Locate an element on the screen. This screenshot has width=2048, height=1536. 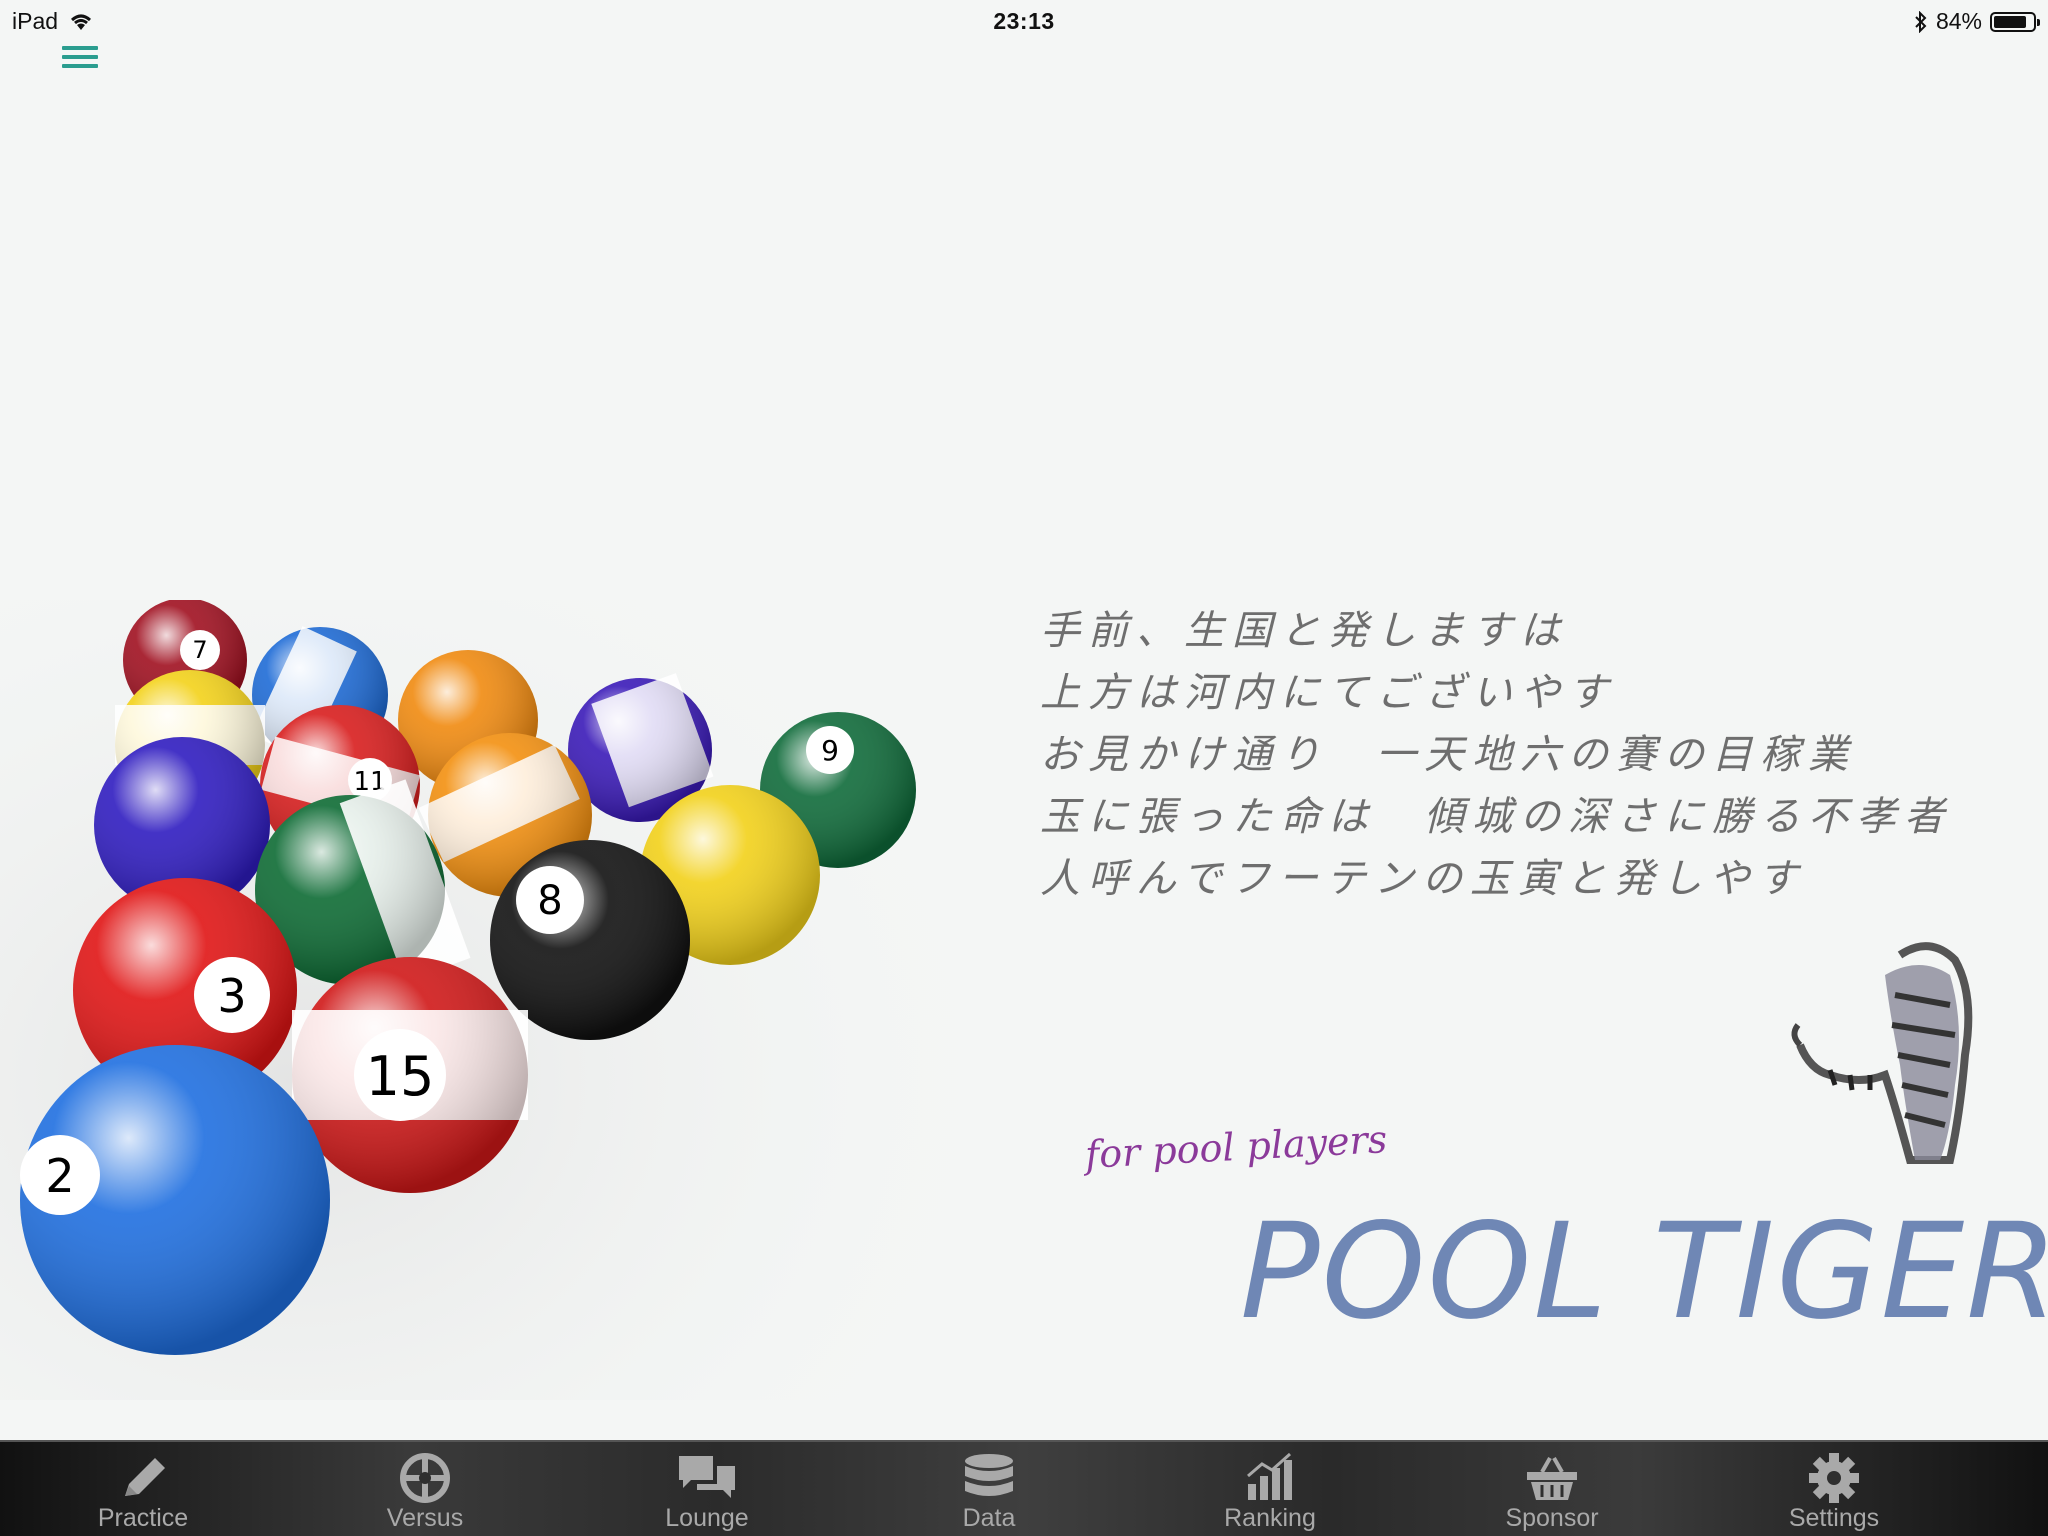
tab-label: Versus is located at coordinates (425, 1518).